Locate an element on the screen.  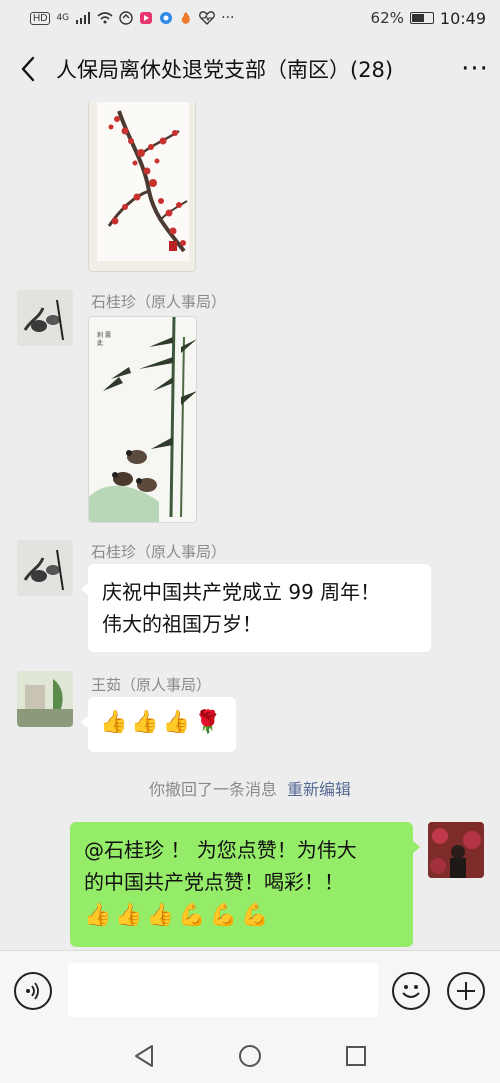
hd-icon: HD is located at coordinates (40, 18).